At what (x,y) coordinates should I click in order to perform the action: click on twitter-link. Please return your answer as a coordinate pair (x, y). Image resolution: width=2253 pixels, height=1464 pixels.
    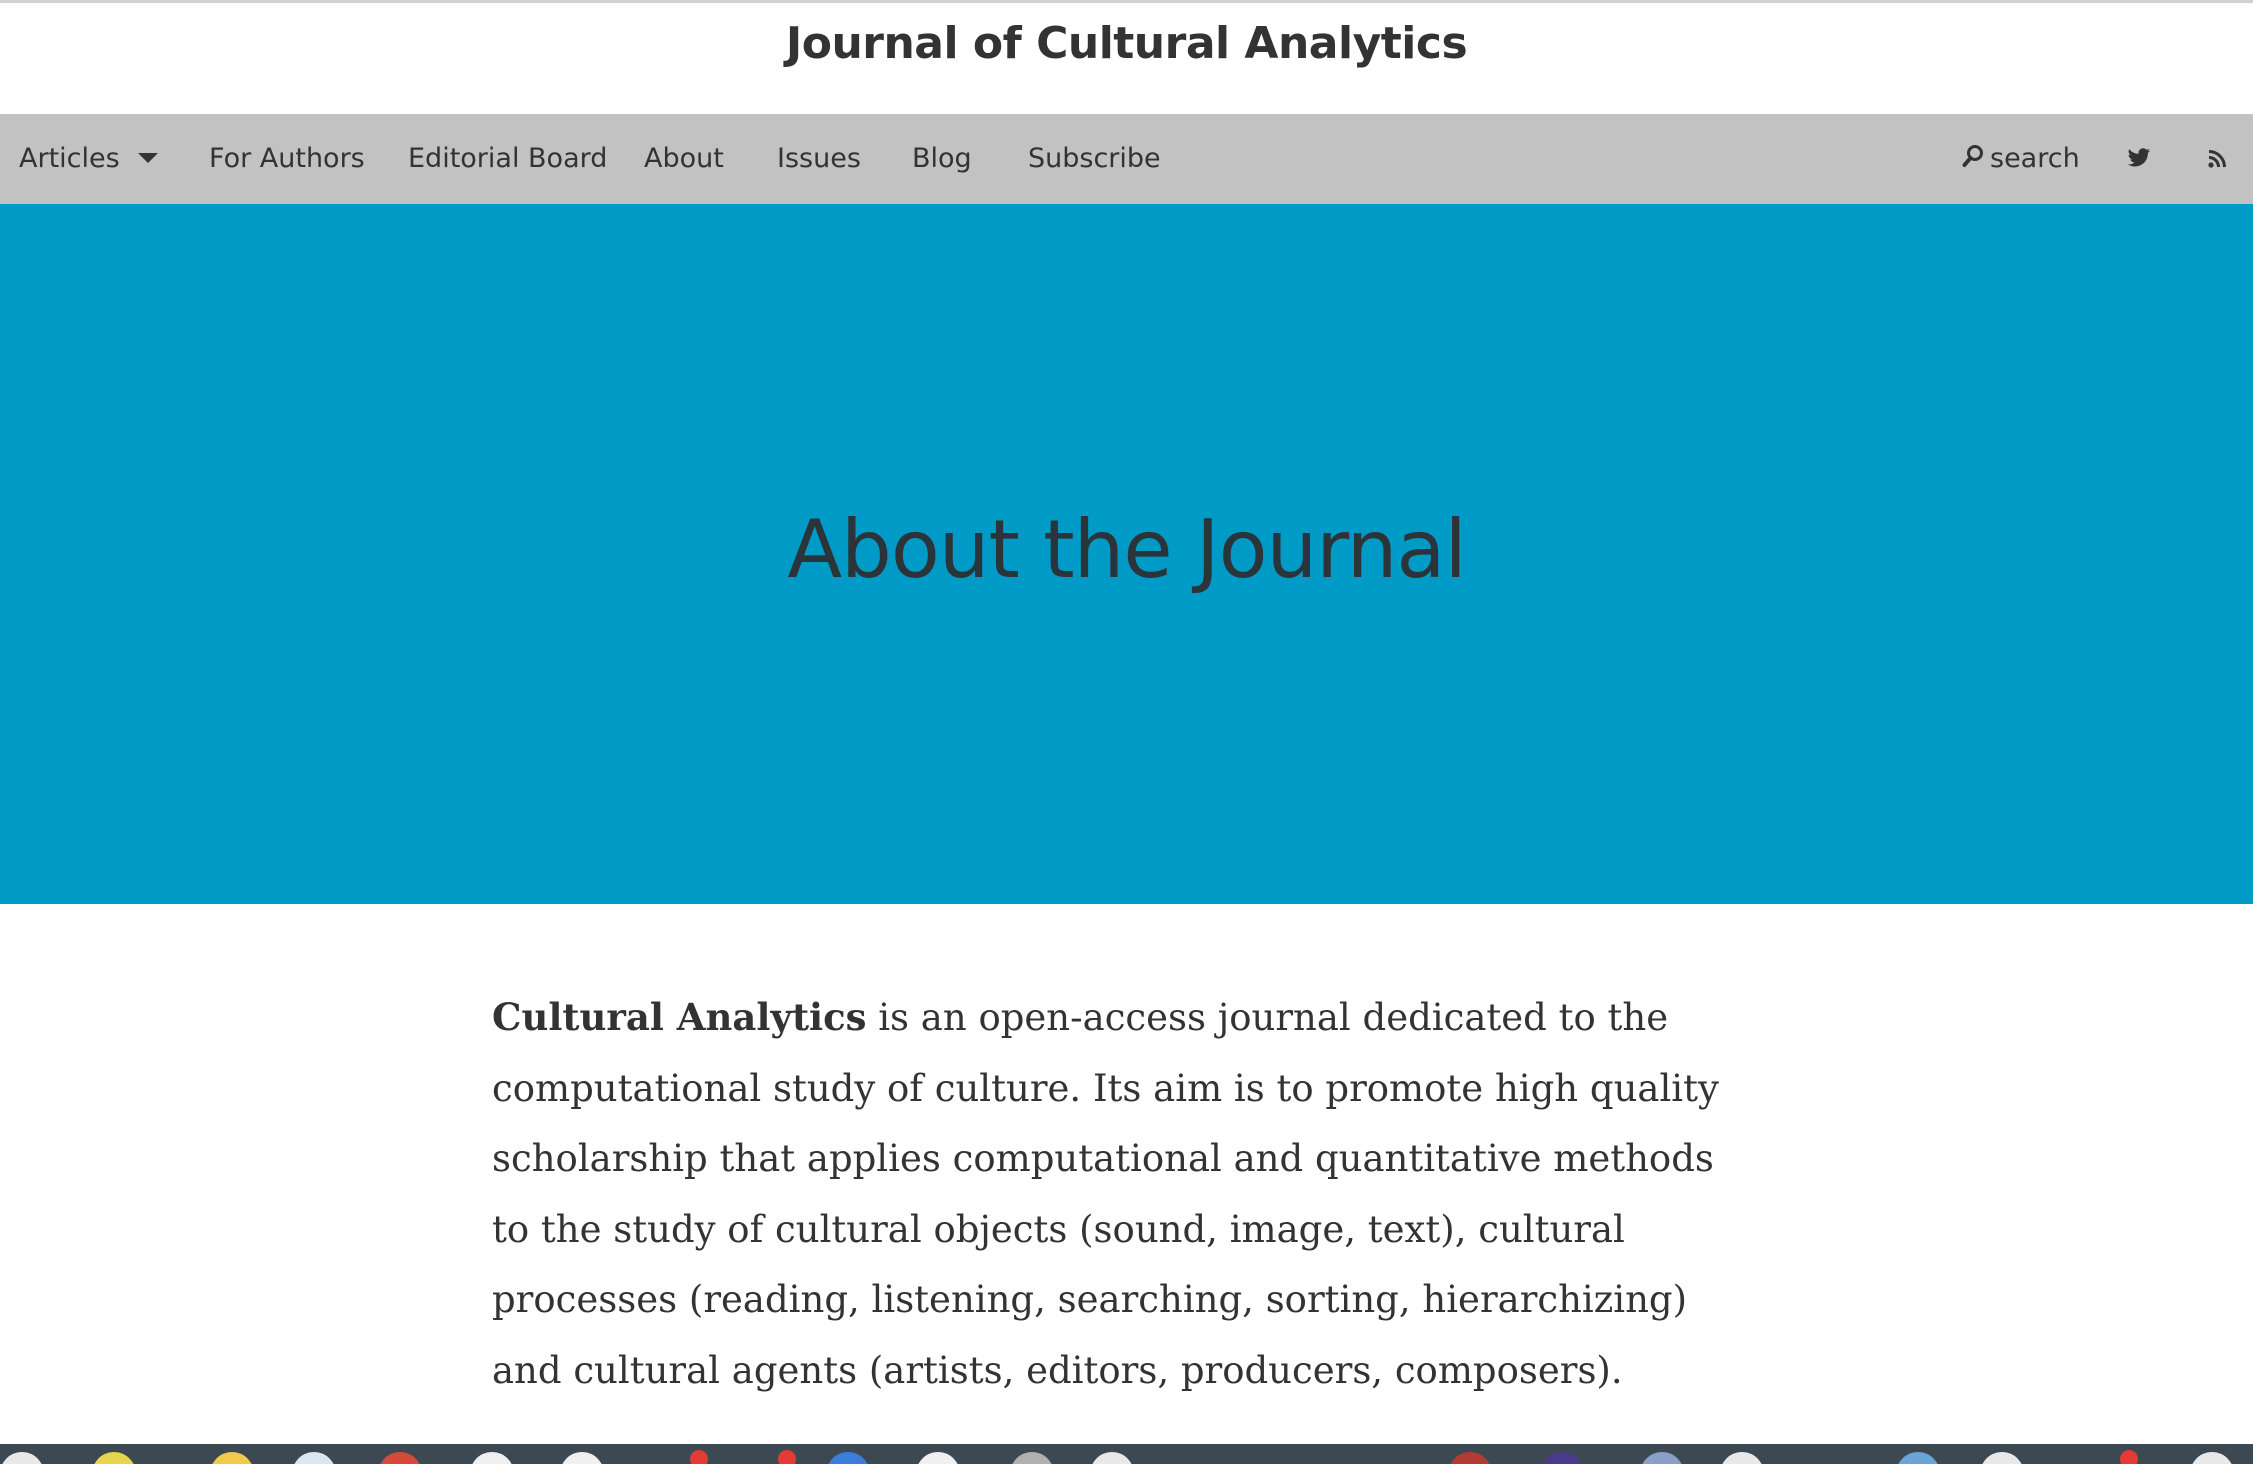
    Looking at the image, I should click on (2139, 159).